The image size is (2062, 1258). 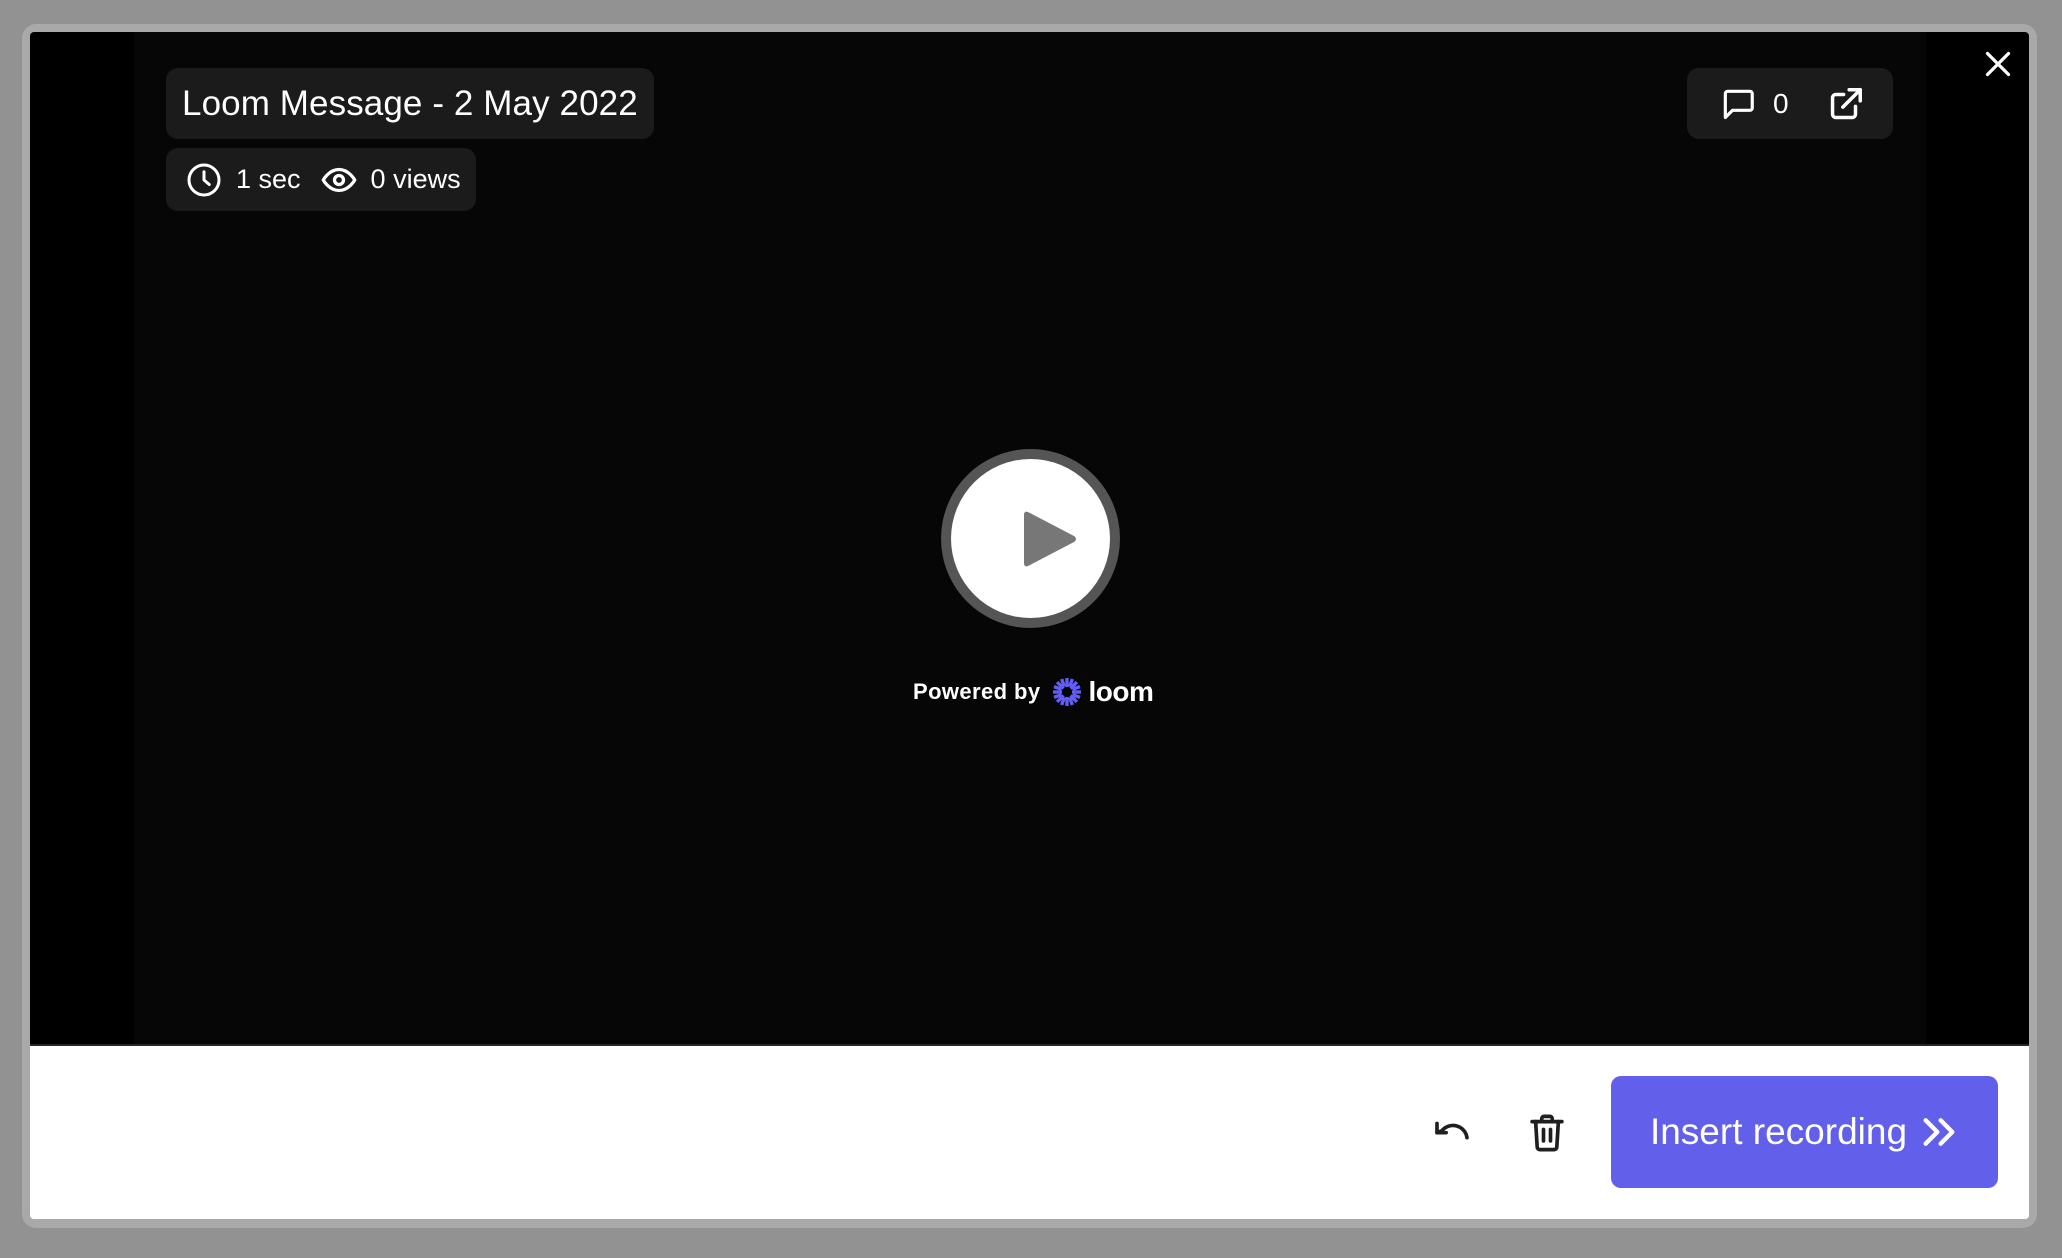 I want to click on external-link-icon, so click(x=1846, y=104).